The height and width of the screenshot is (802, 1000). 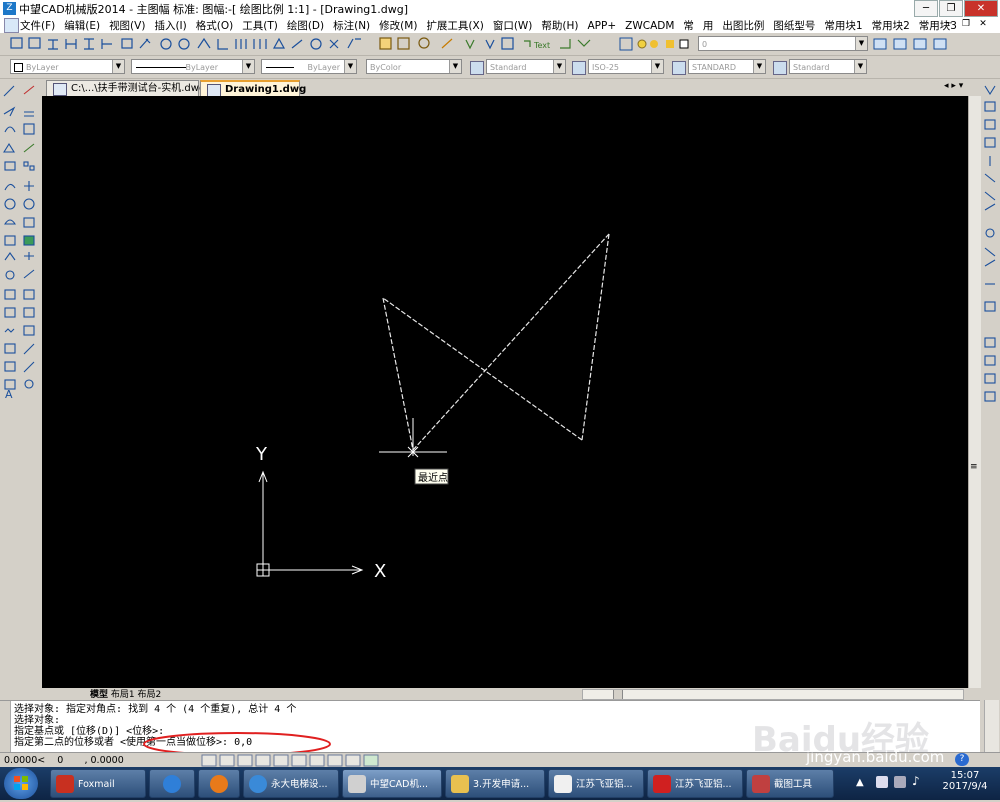 I want to click on snap-tooltip: 最近点, so click(x=433, y=477).